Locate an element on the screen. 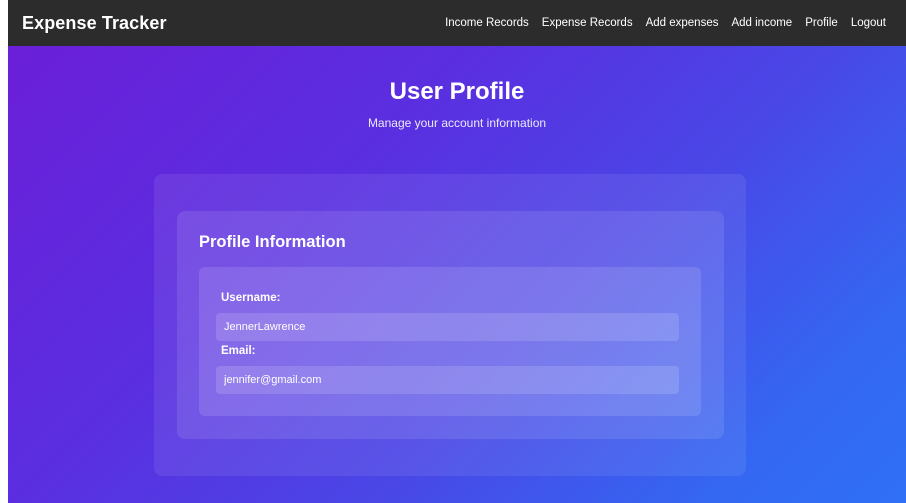  email-label: Email: is located at coordinates (238, 351).